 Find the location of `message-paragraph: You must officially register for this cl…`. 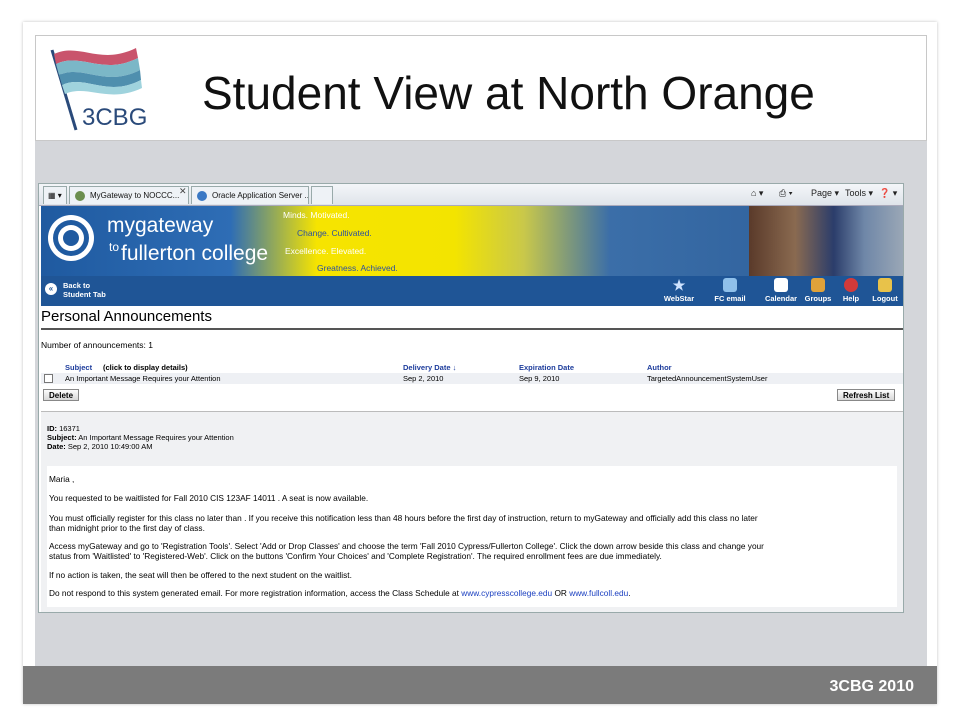

message-paragraph: You must officially register for this cl… is located at coordinates (403, 518).